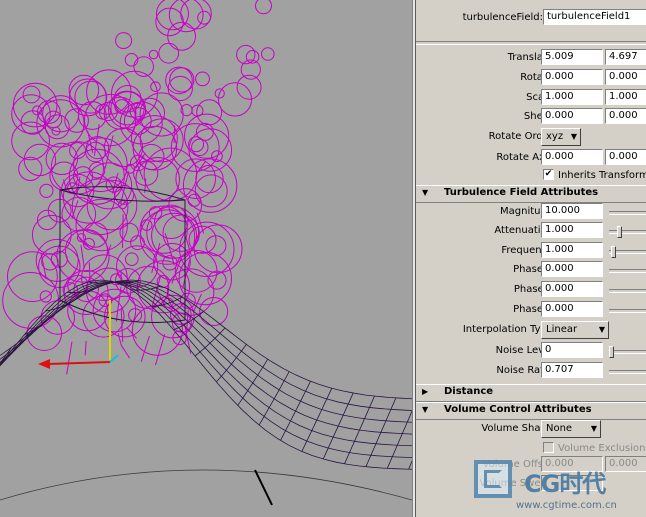 This screenshot has width=646, height=517. Describe the element at coordinates (572, 116) in the screenshot. I see `shear-x-field: 0.000` at that location.